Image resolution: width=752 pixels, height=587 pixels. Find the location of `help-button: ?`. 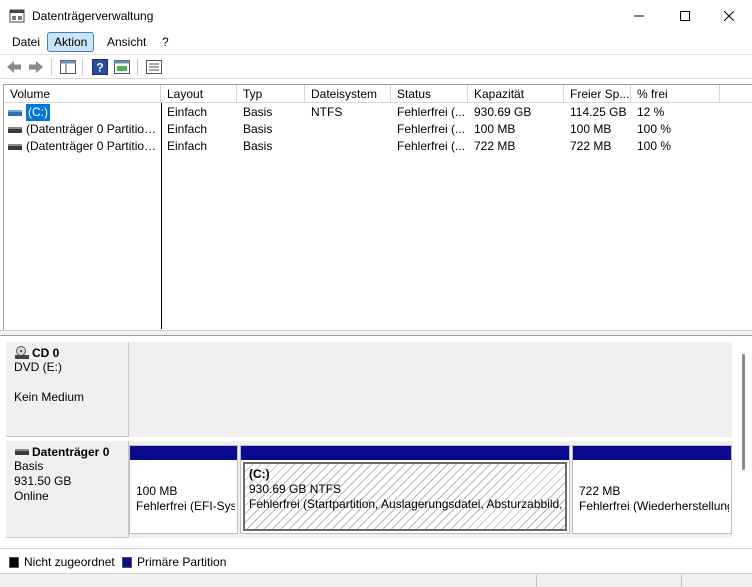

help-button: ? is located at coordinates (100, 67).